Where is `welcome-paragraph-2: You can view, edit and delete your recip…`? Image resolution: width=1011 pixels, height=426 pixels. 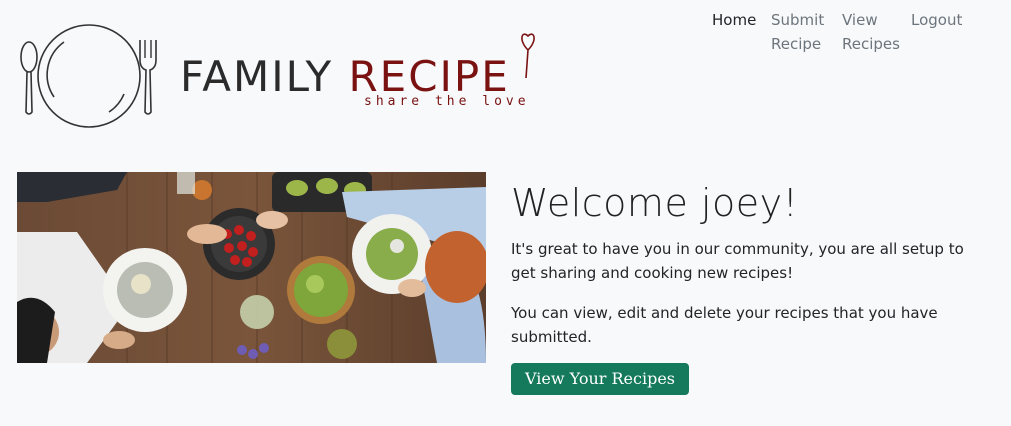
welcome-paragraph-2: You can view, edit and delete your recip… is located at coordinates (724, 325).